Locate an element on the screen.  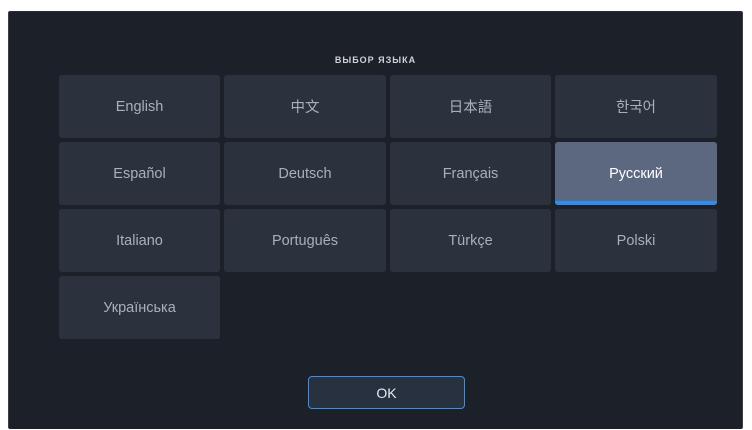
language-option-ukrainian: Українська is located at coordinates (139, 307).